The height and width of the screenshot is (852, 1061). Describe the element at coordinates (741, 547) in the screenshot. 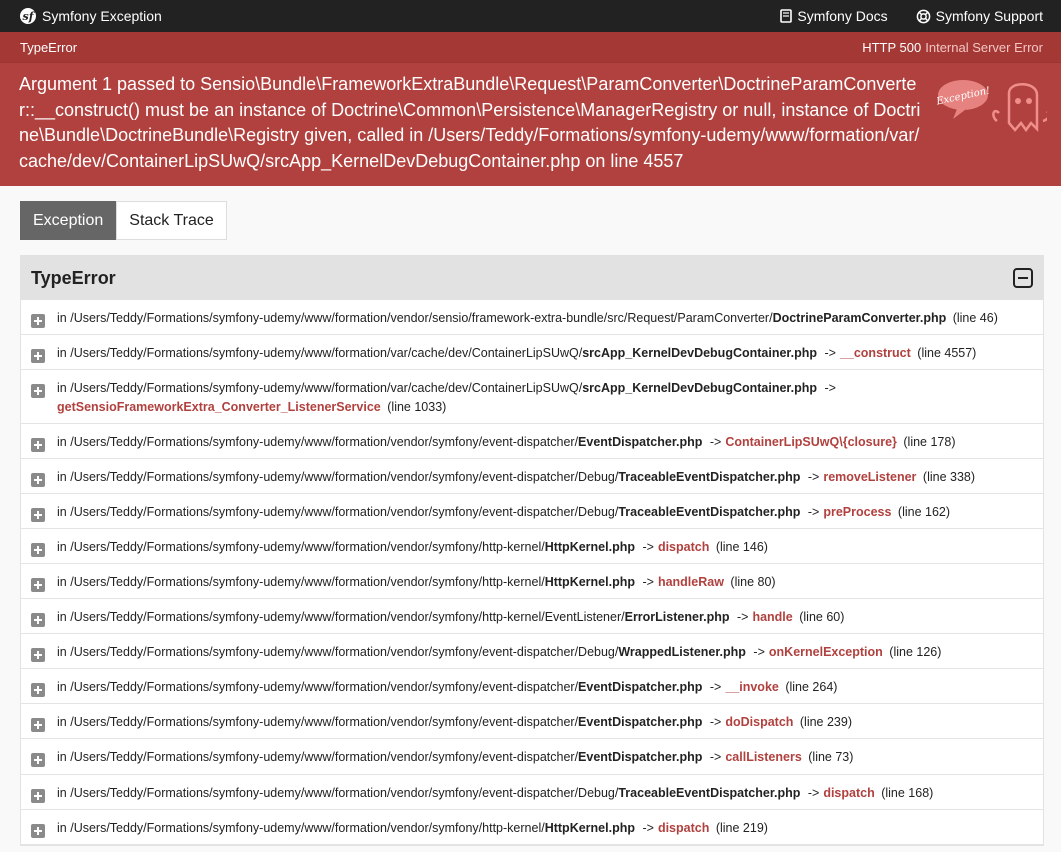

I see `trace-line: (line 146)` at that location.